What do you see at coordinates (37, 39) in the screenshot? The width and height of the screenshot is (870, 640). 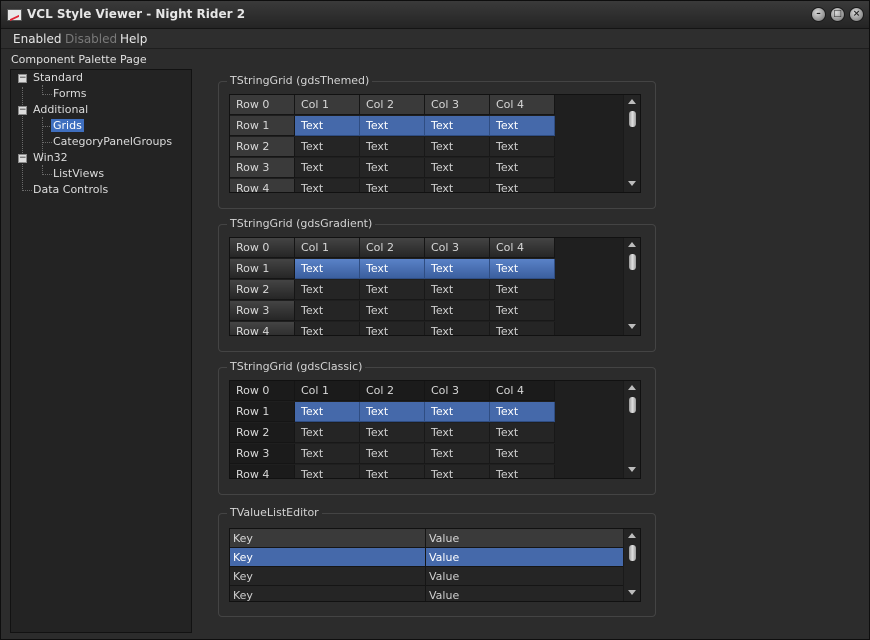 I see `menu-enabled: Enabled` at bounding box center [37, 39].